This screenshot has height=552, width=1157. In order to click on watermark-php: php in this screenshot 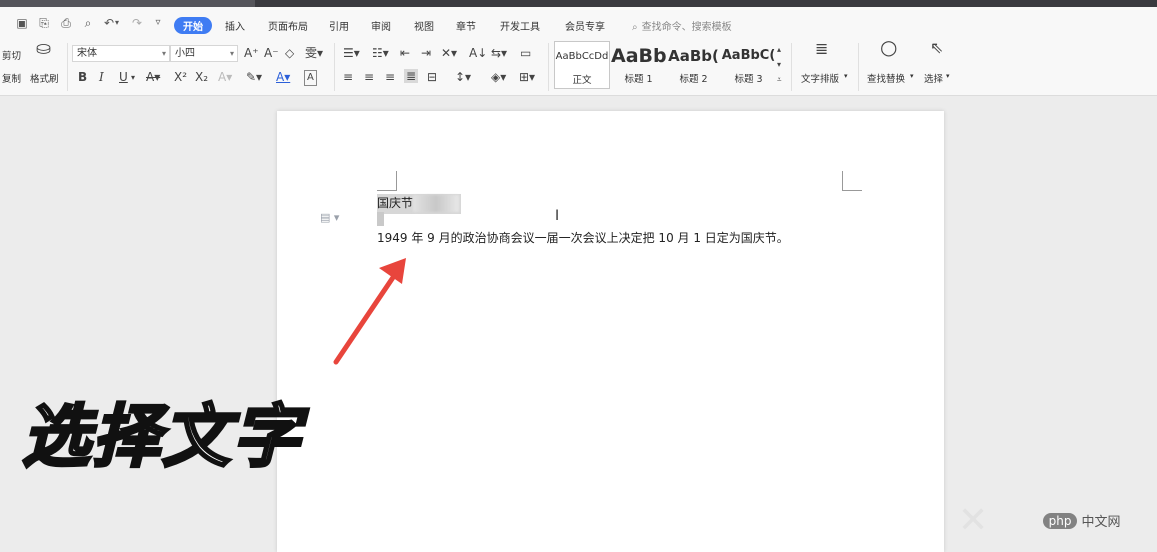, I will do `click(1060, 520)`.